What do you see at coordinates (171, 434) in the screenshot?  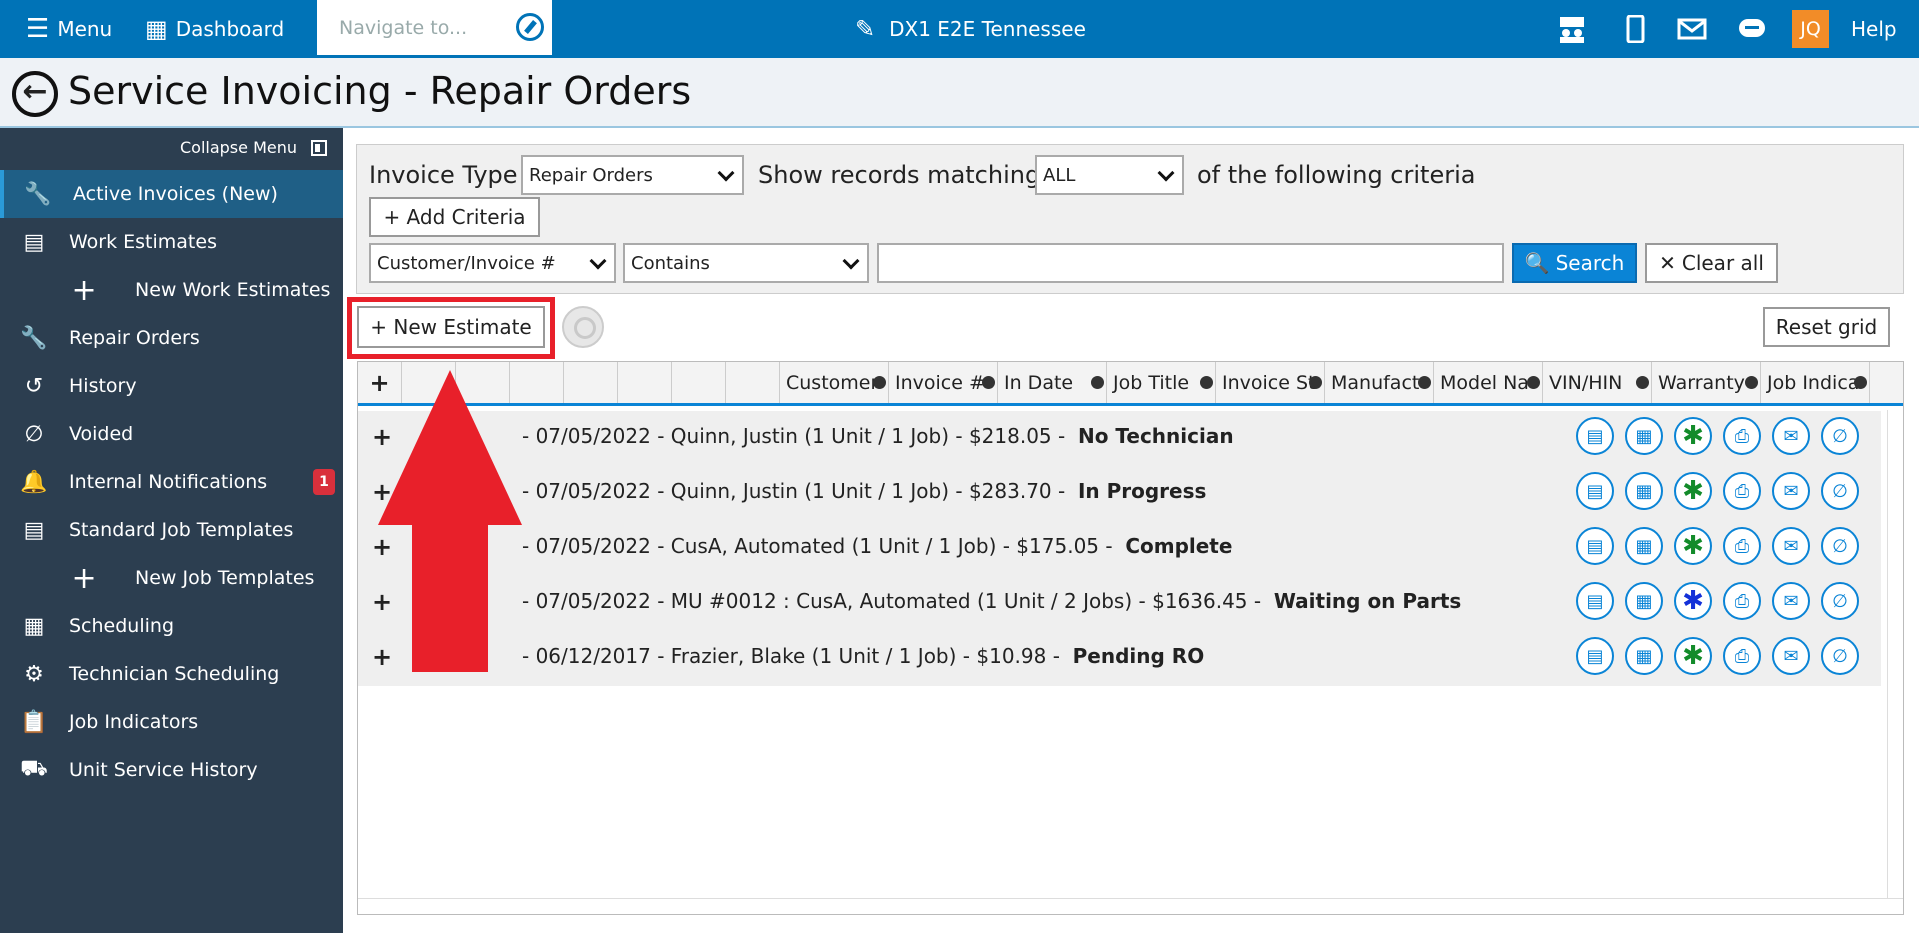 I see `sidebar-item-voided: ∅ Voided` at bounding box center [171, 434].